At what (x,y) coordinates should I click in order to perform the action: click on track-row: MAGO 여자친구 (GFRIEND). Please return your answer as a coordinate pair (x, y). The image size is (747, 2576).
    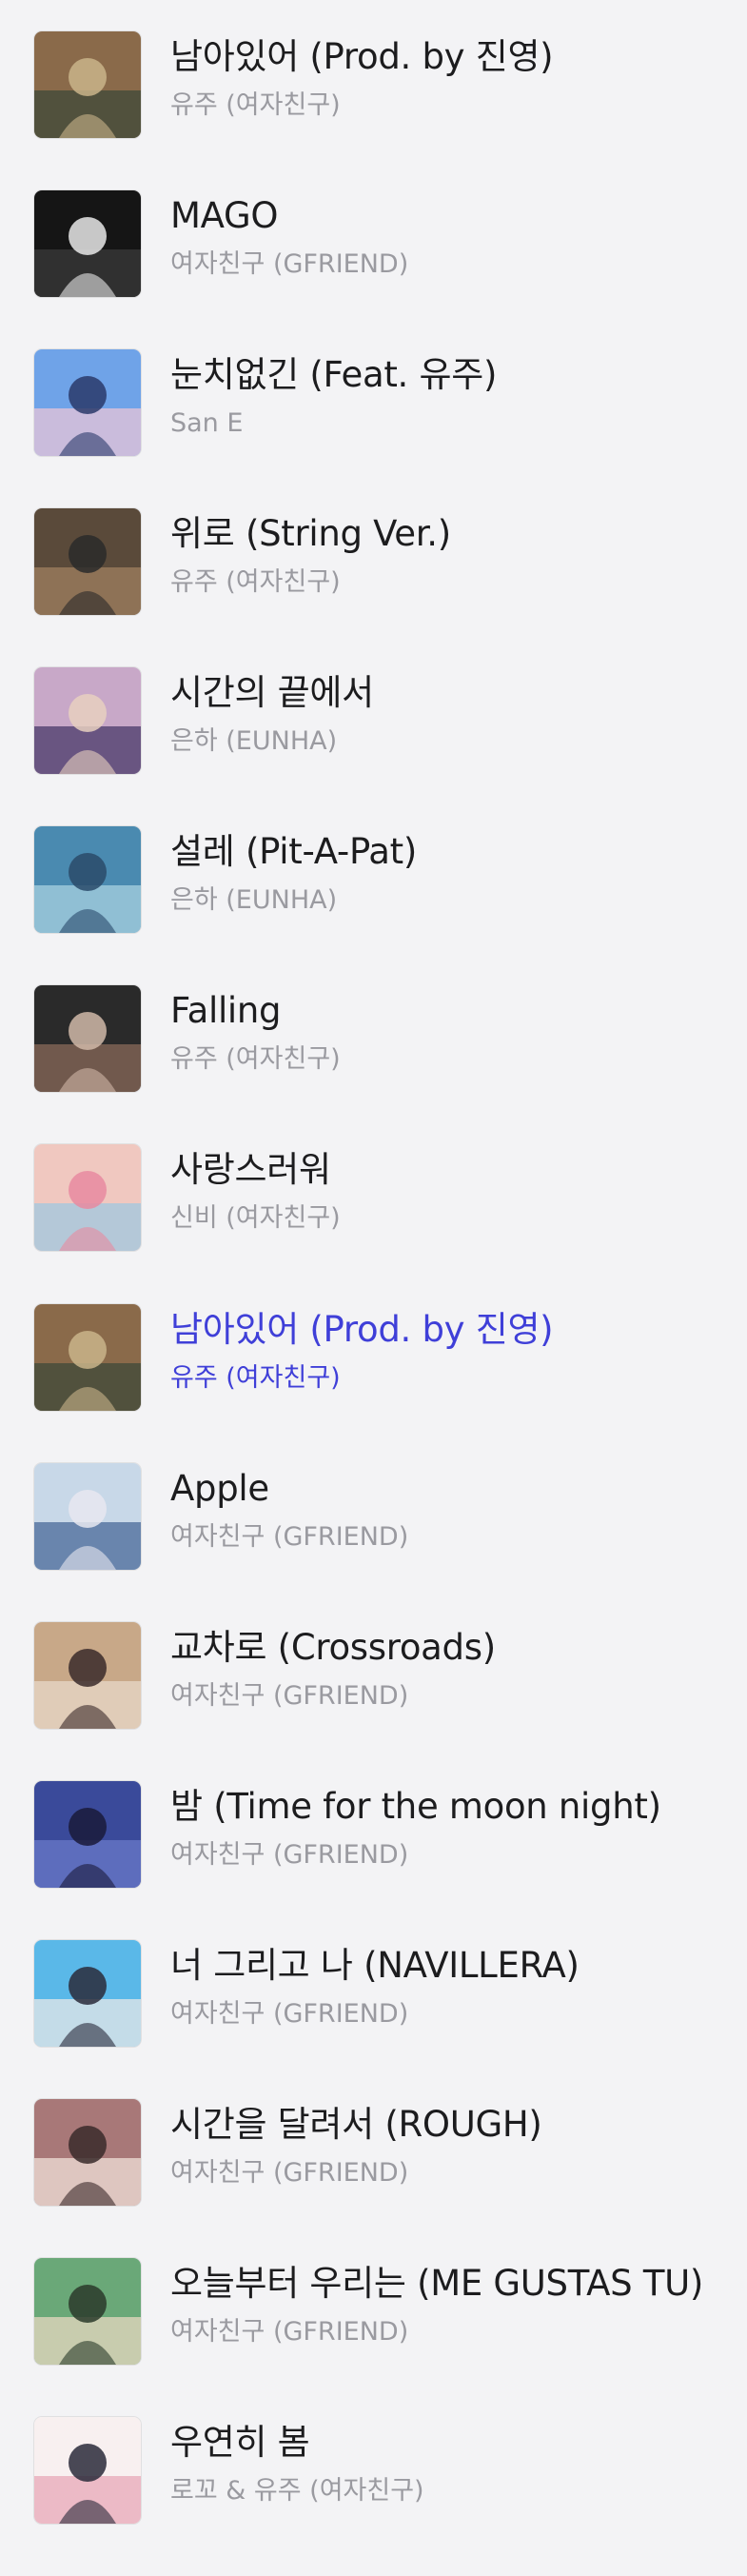
    Looking at the image, I should click on (373, 269).